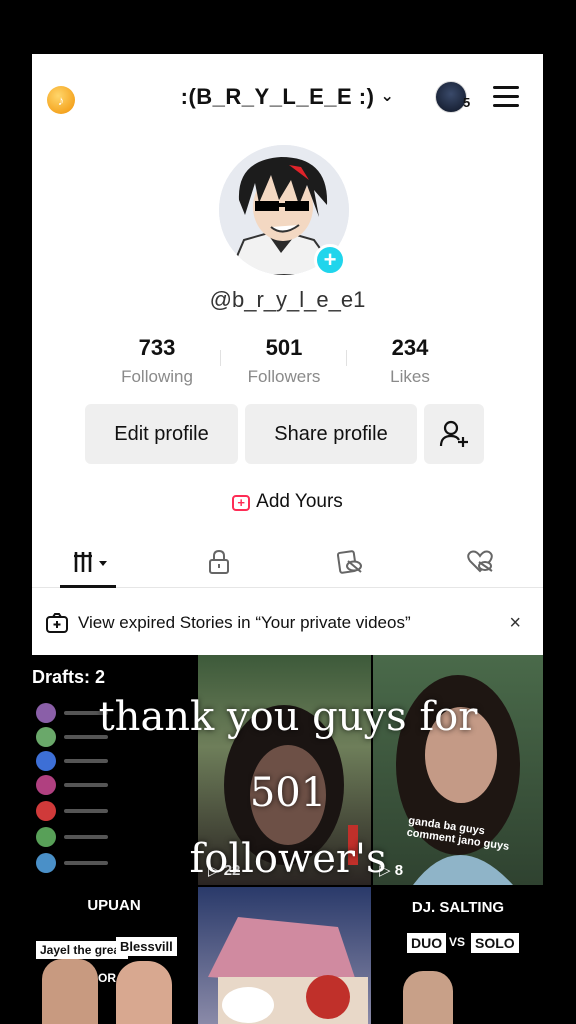 The width and height of the screenshot is (576, 1024). I want to click on stat-likes: 234 Likes, so click(410, 361).